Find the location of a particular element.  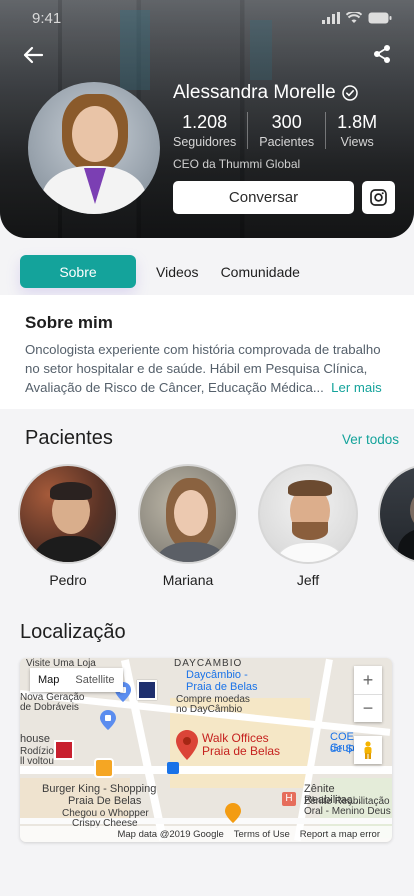

status-icons is located at coordinates (357, 18).